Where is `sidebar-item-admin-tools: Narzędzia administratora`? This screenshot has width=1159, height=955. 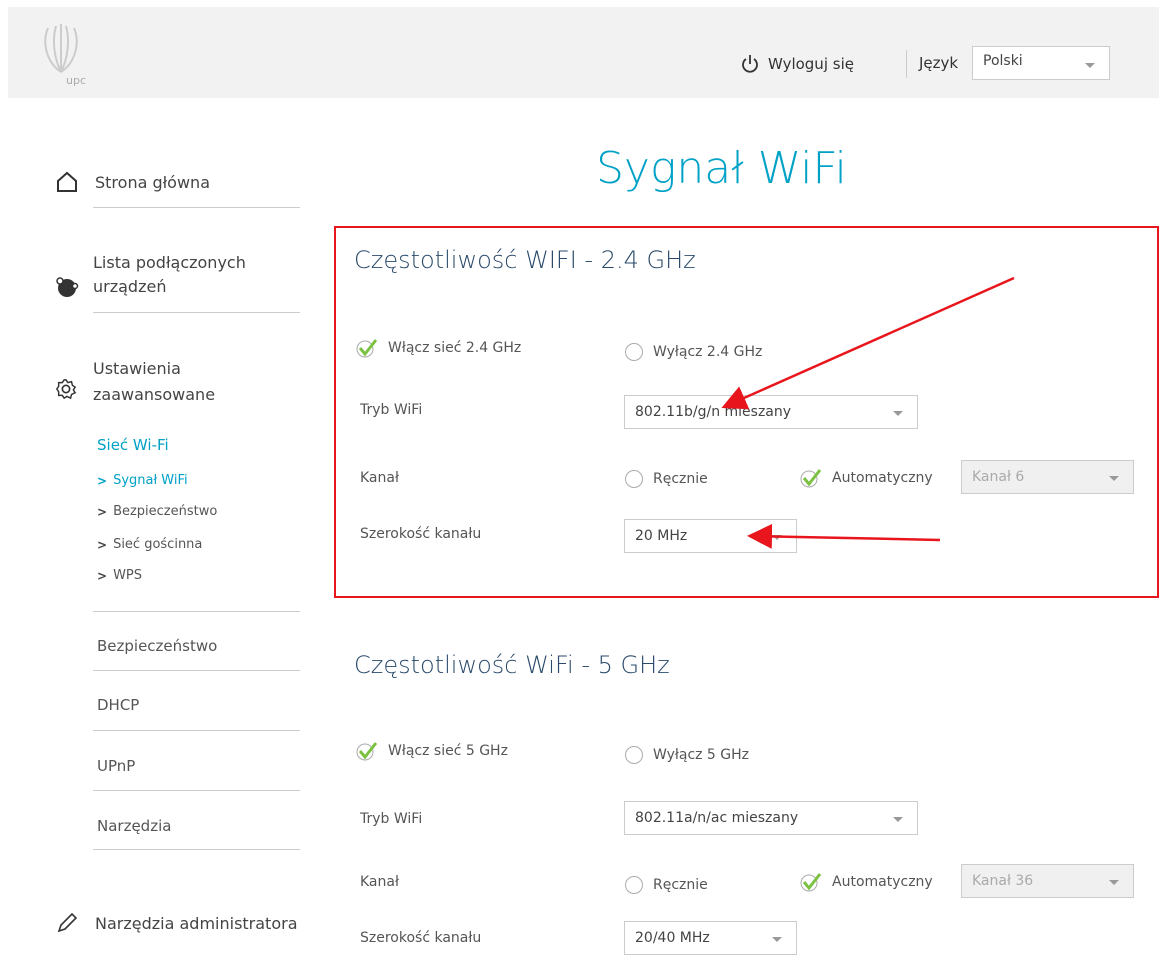 sidebar-item-admin-tools: Narzędzia administratora is located at coordinates (176, 923).